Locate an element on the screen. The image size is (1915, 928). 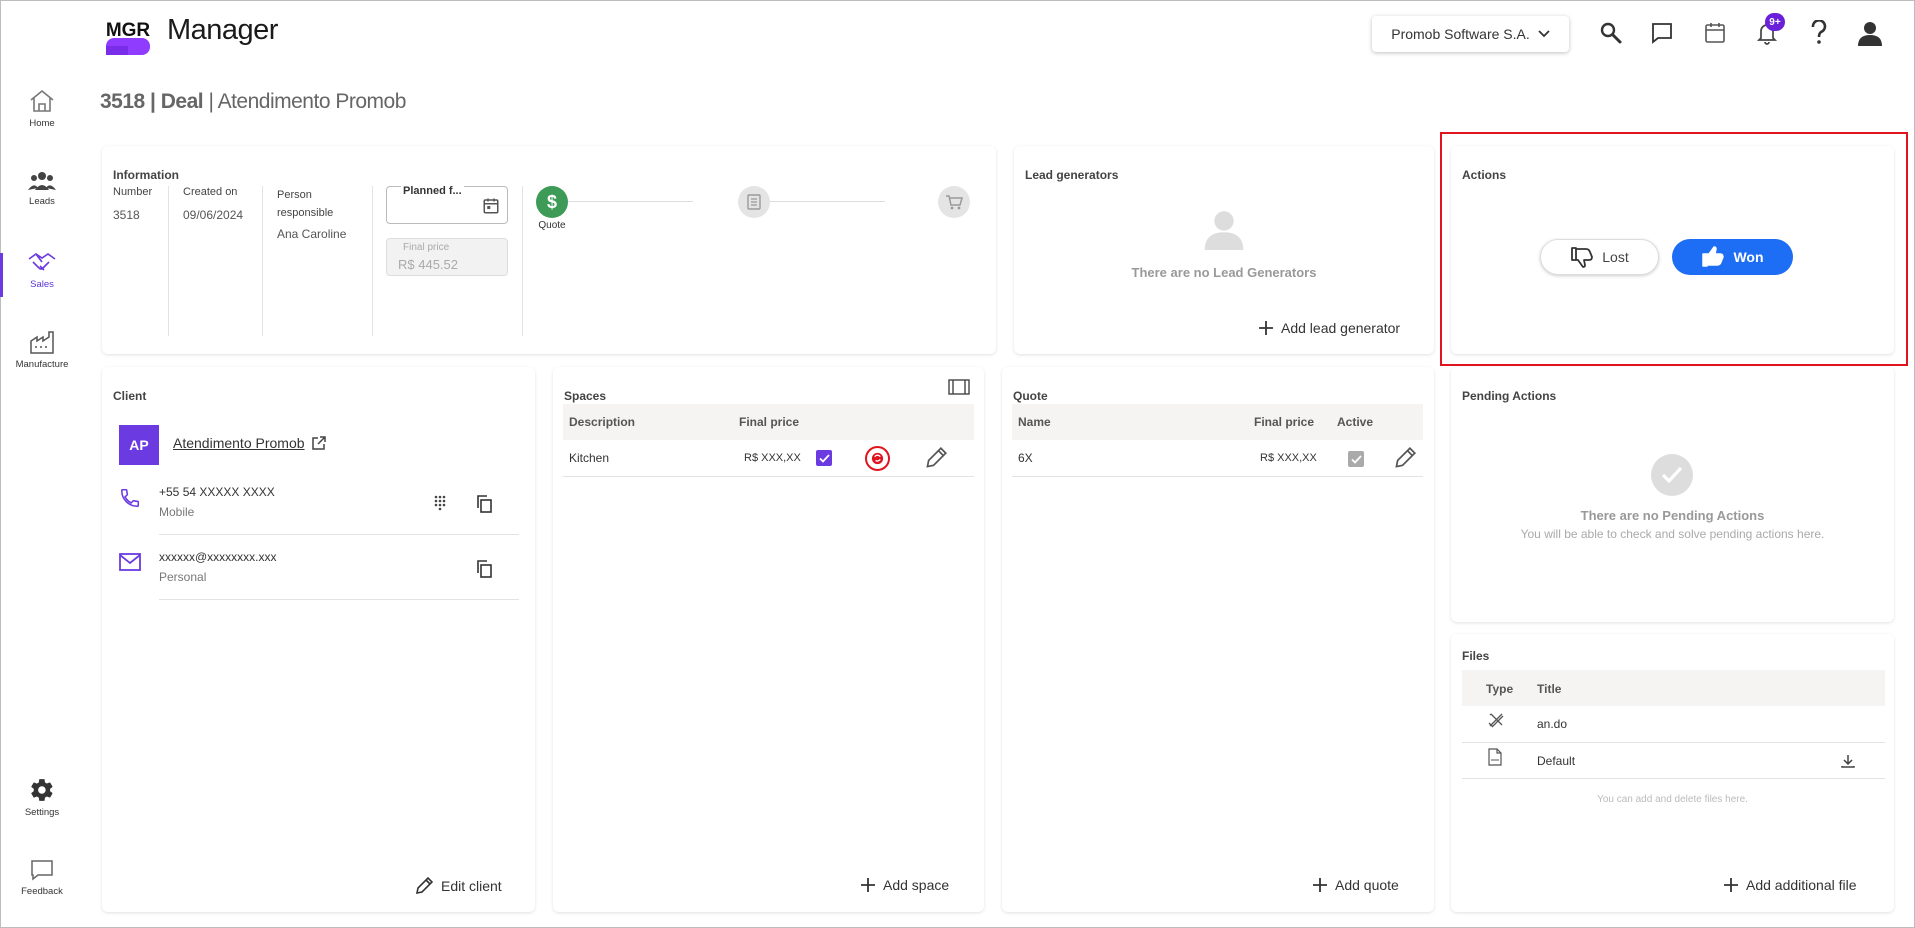
edit-client-button: Edit client is located at coordinates (458, 886).